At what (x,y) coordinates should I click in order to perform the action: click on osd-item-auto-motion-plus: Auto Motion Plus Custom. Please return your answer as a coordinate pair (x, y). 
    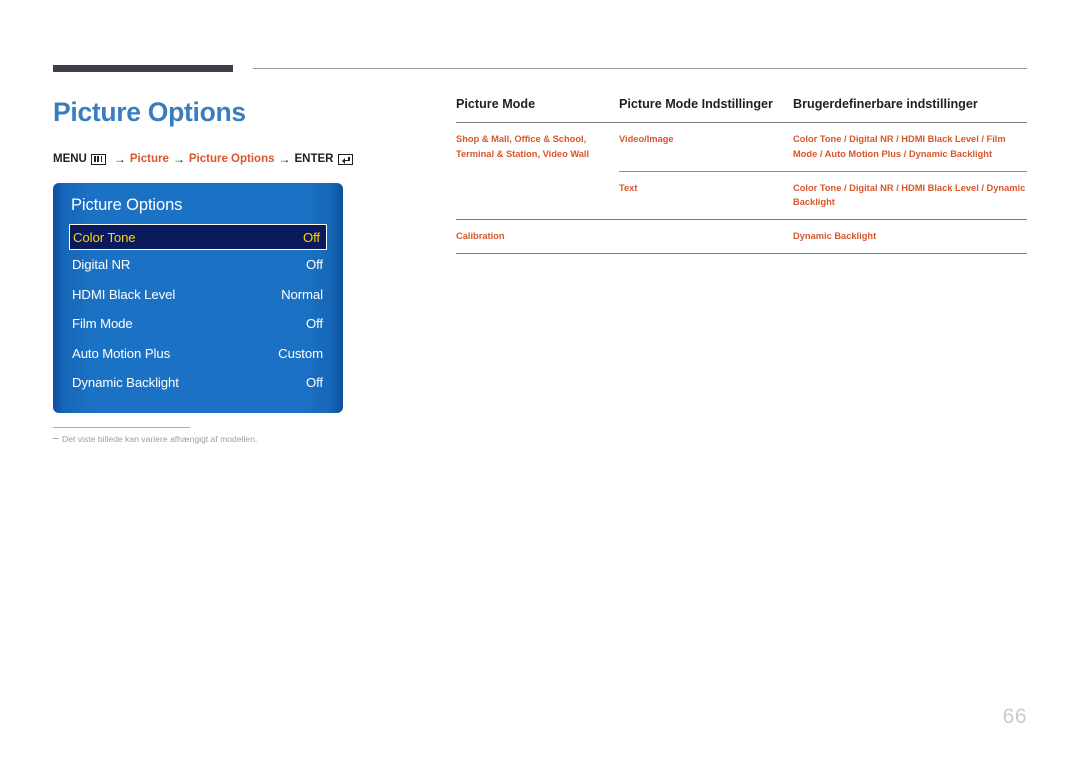
    Looking at the image, I should click on (198, 354).